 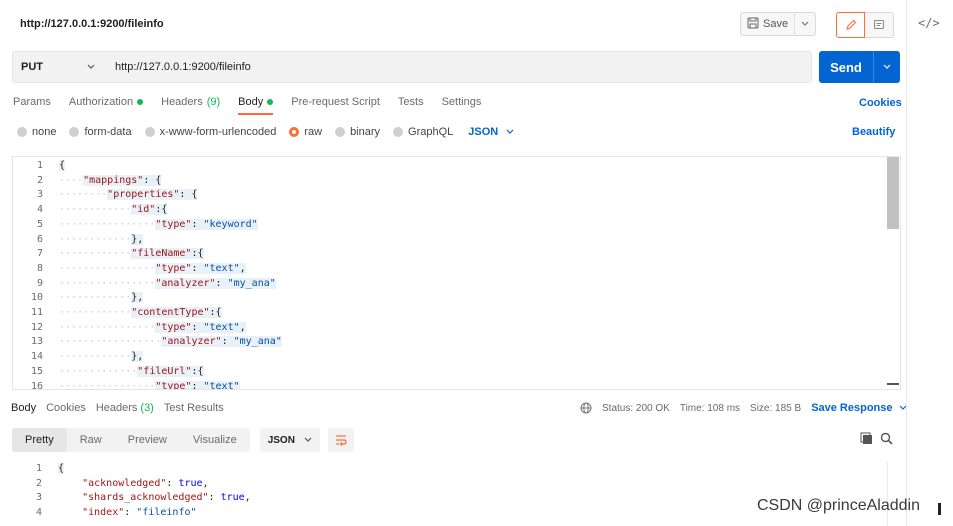 What do you see at coordinates (147, 440) in the screenshot?
I see `view-preview: Preview` at bounding box center [147, 440].